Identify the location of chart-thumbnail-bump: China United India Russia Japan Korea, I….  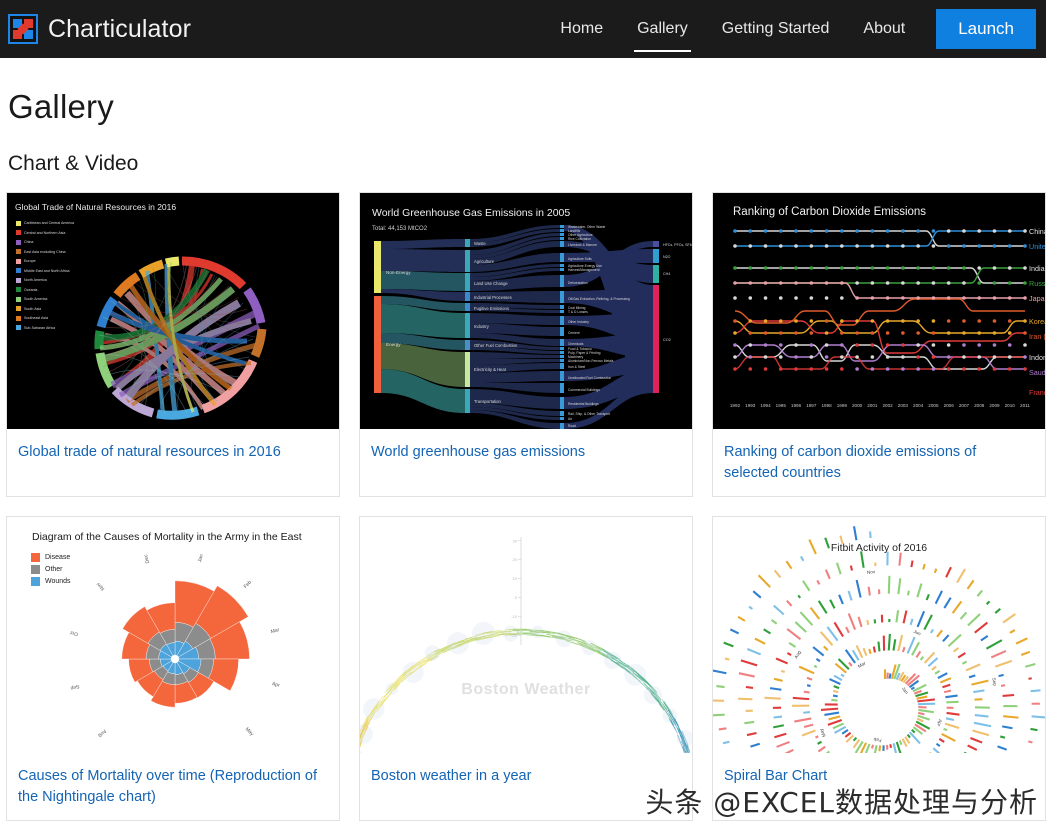
(879, 311).